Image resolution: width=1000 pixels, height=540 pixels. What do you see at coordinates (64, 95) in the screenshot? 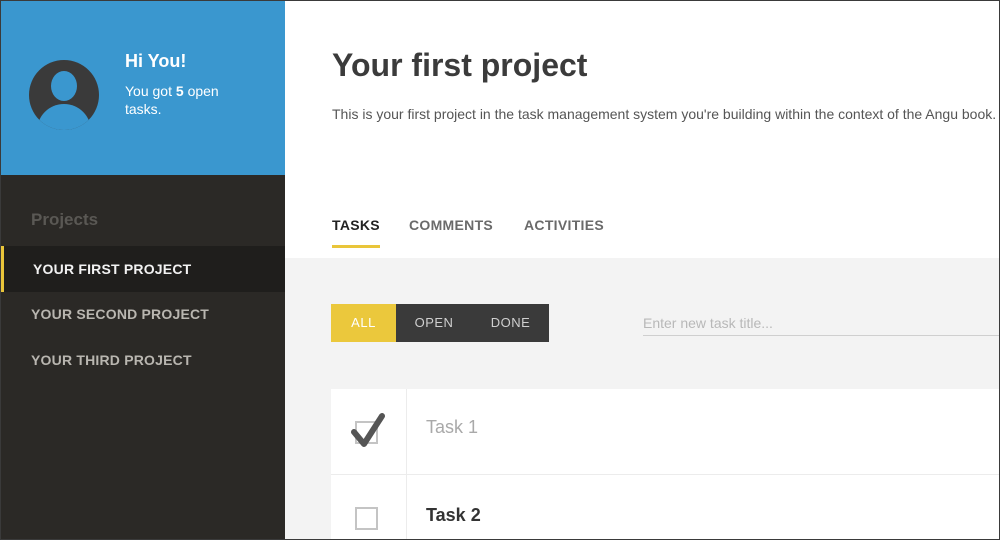
I see `avatar-icon` at bounding box center [64, 95].